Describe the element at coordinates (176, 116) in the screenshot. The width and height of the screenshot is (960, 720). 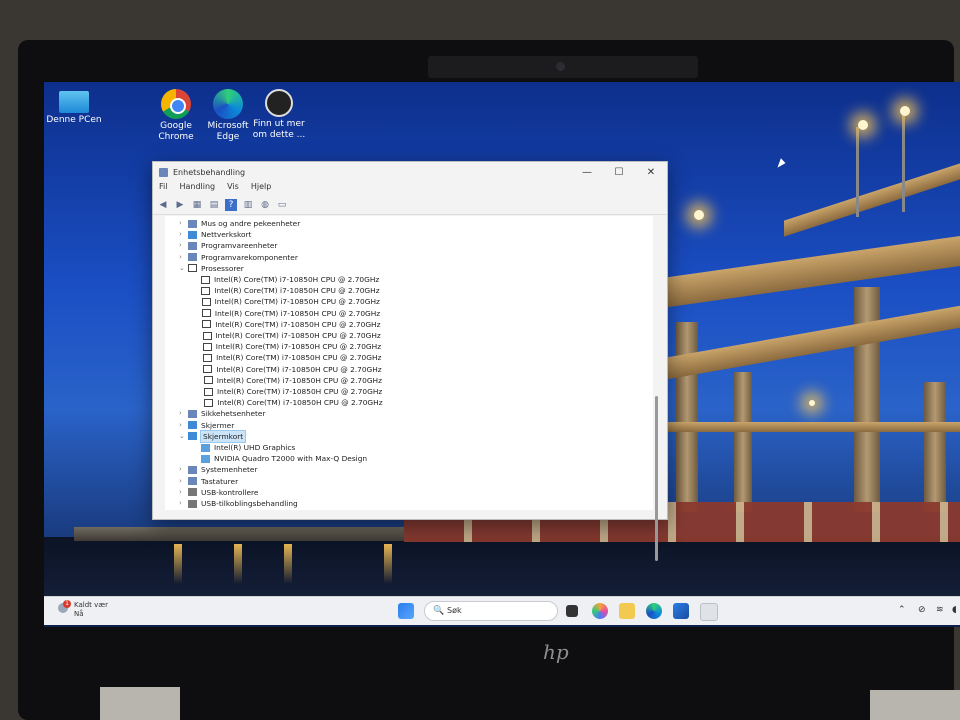
I see `desktop-icon-chrome: Google Chrome` at that location.